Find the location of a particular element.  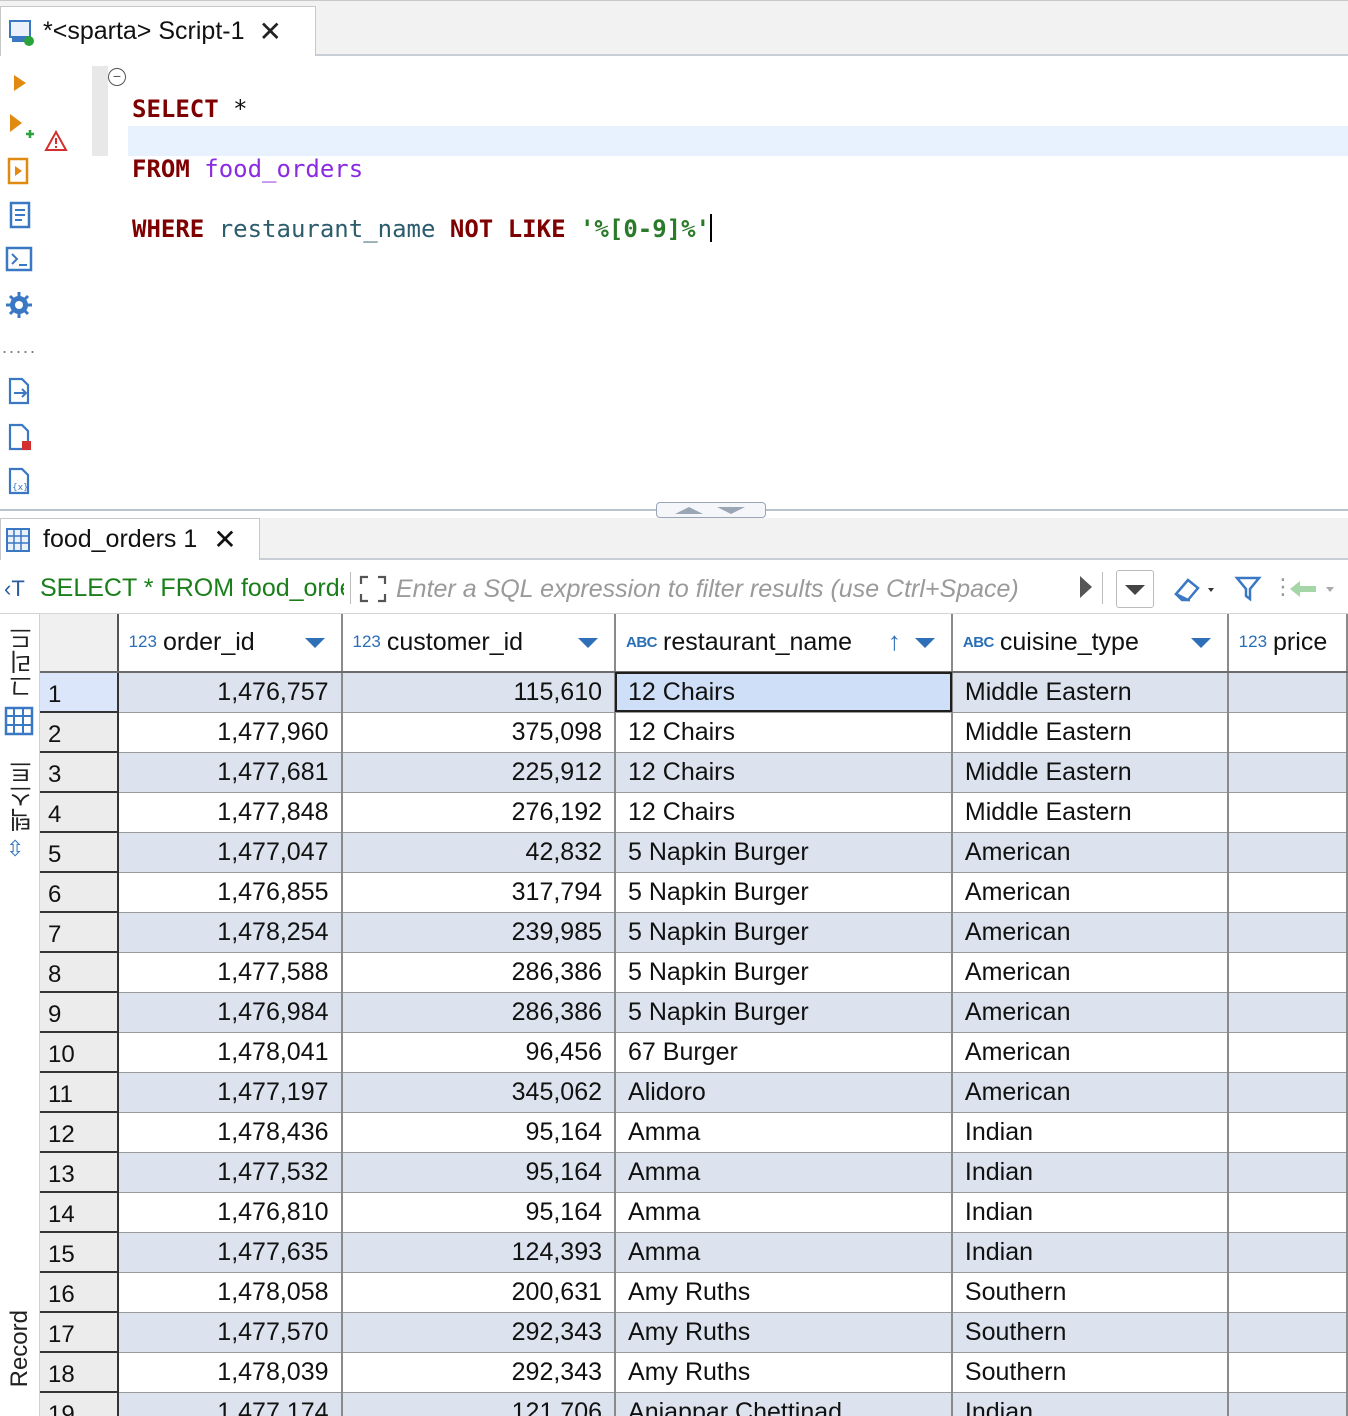

settings-button is located at coordinates (19, 305).